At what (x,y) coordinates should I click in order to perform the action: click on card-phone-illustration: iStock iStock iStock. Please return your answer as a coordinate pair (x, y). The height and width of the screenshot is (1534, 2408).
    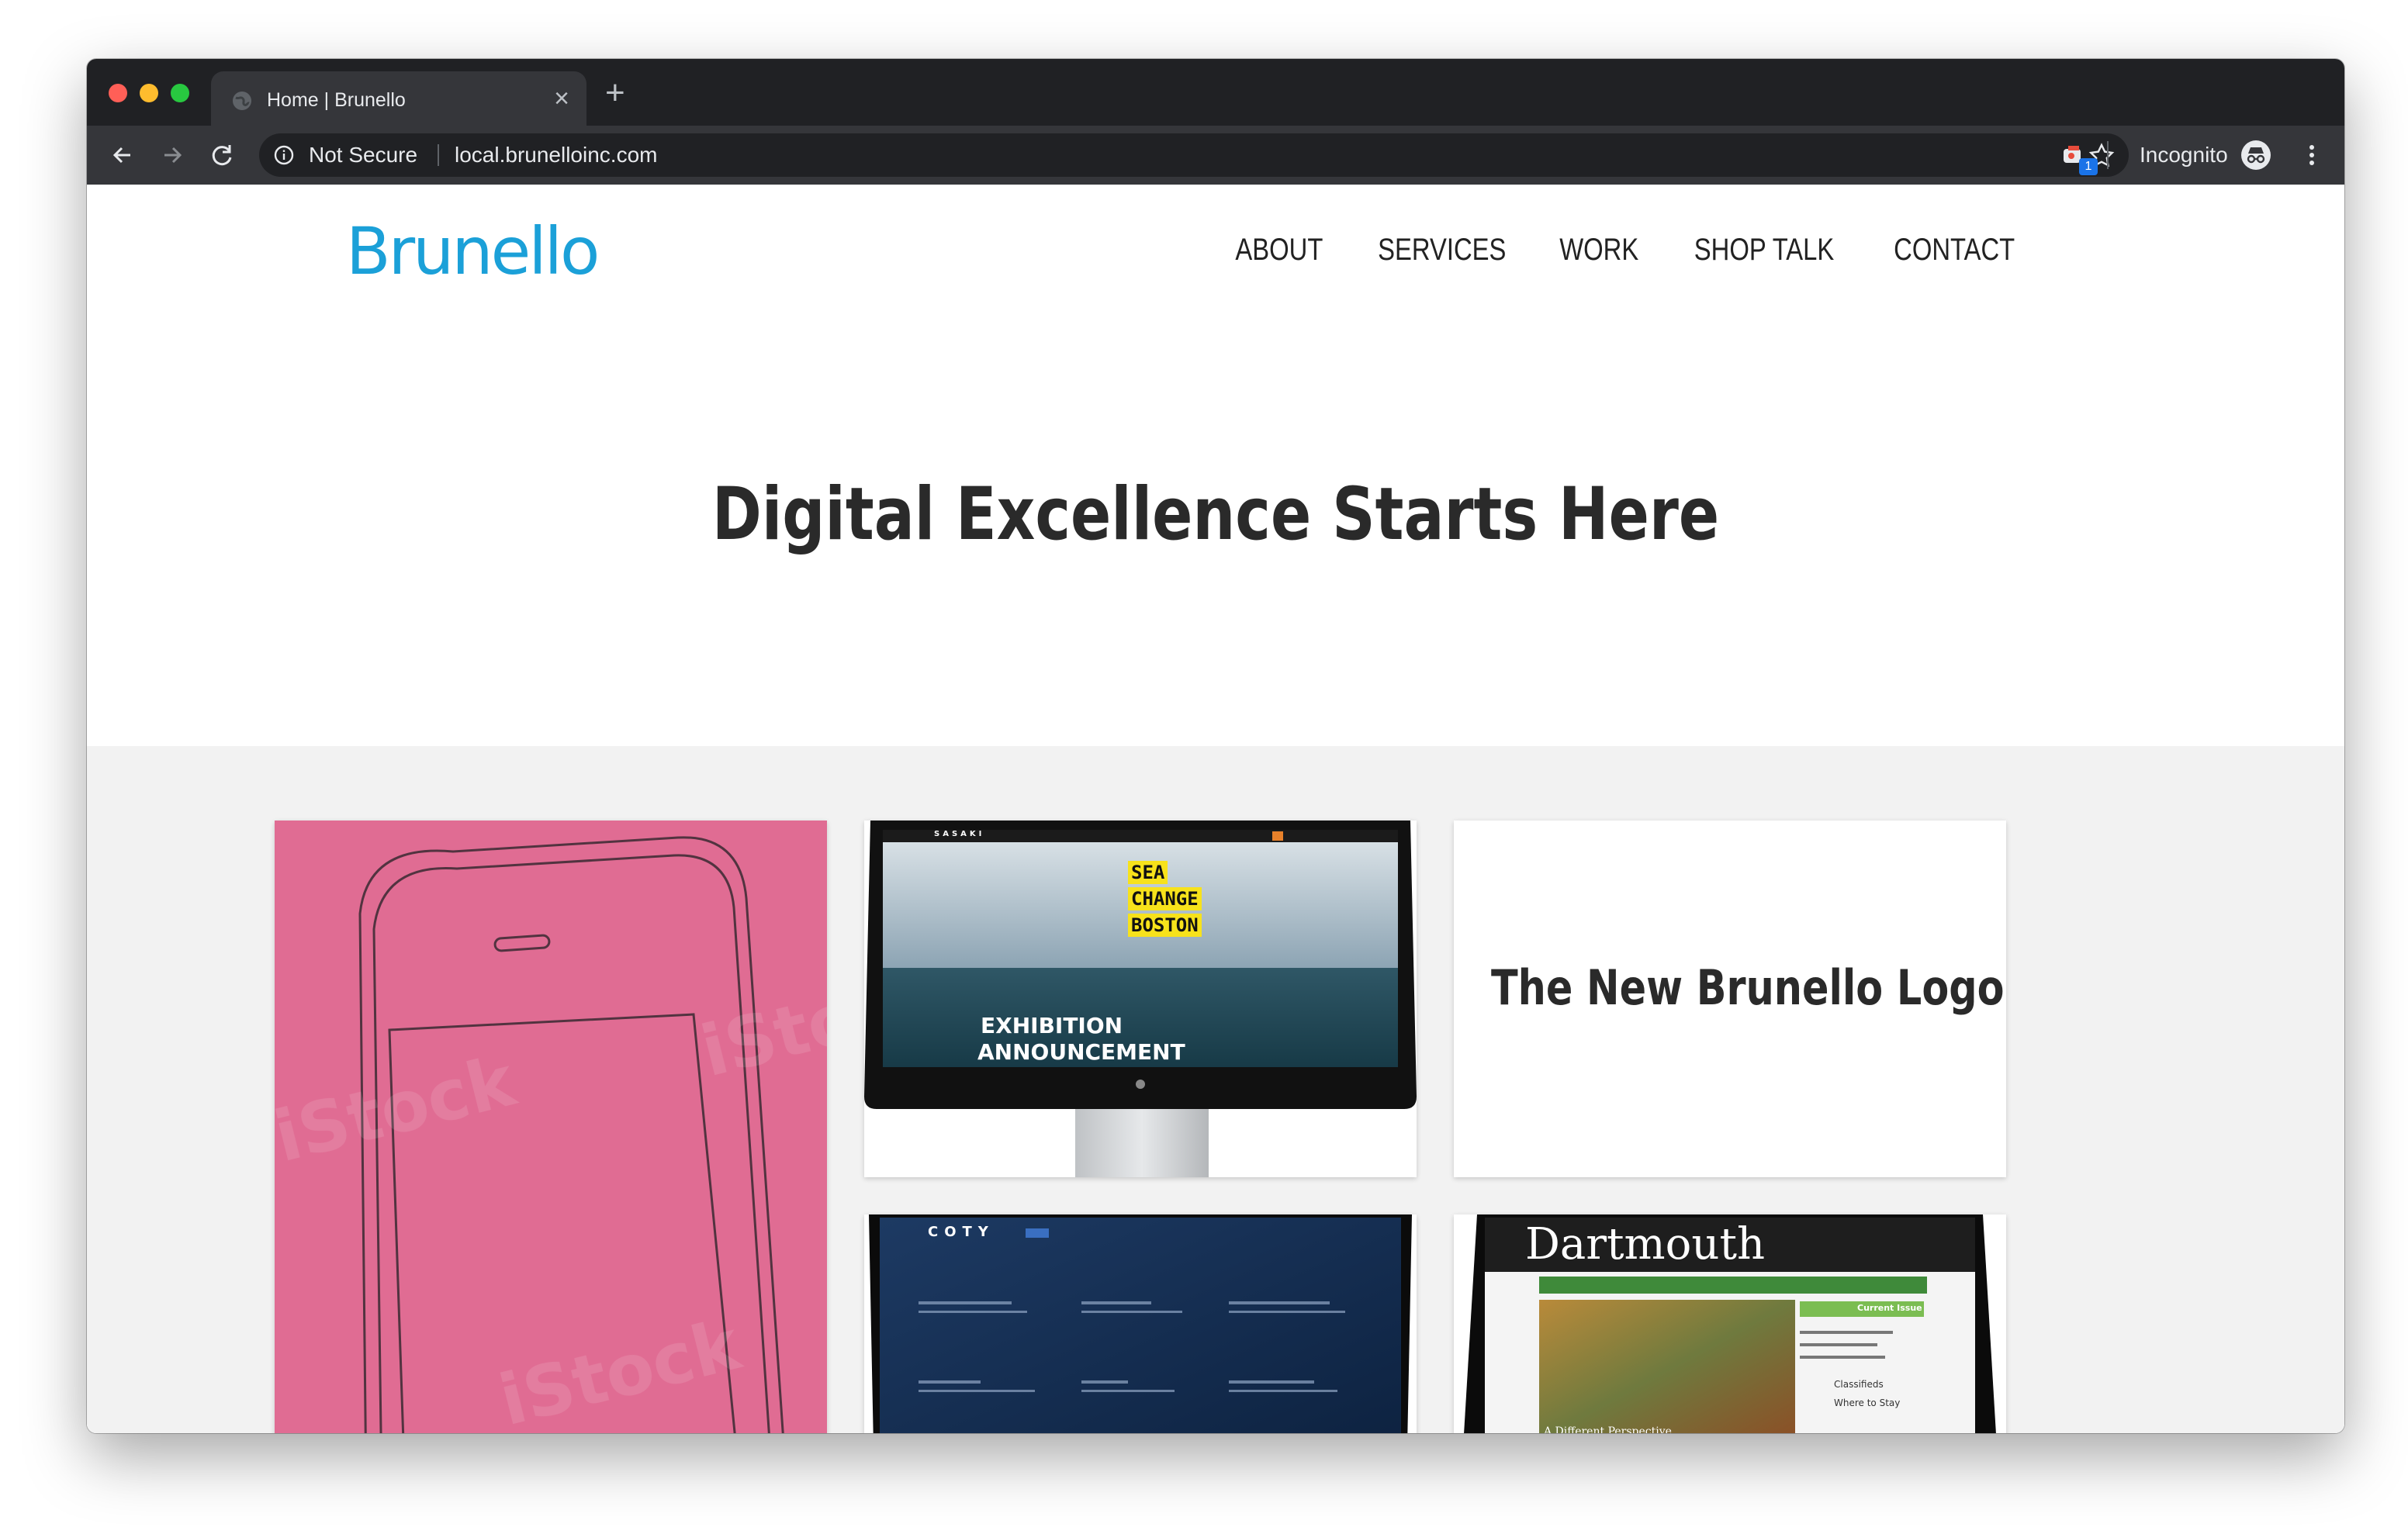
    Looking at the image, I should click on (551, 1127).